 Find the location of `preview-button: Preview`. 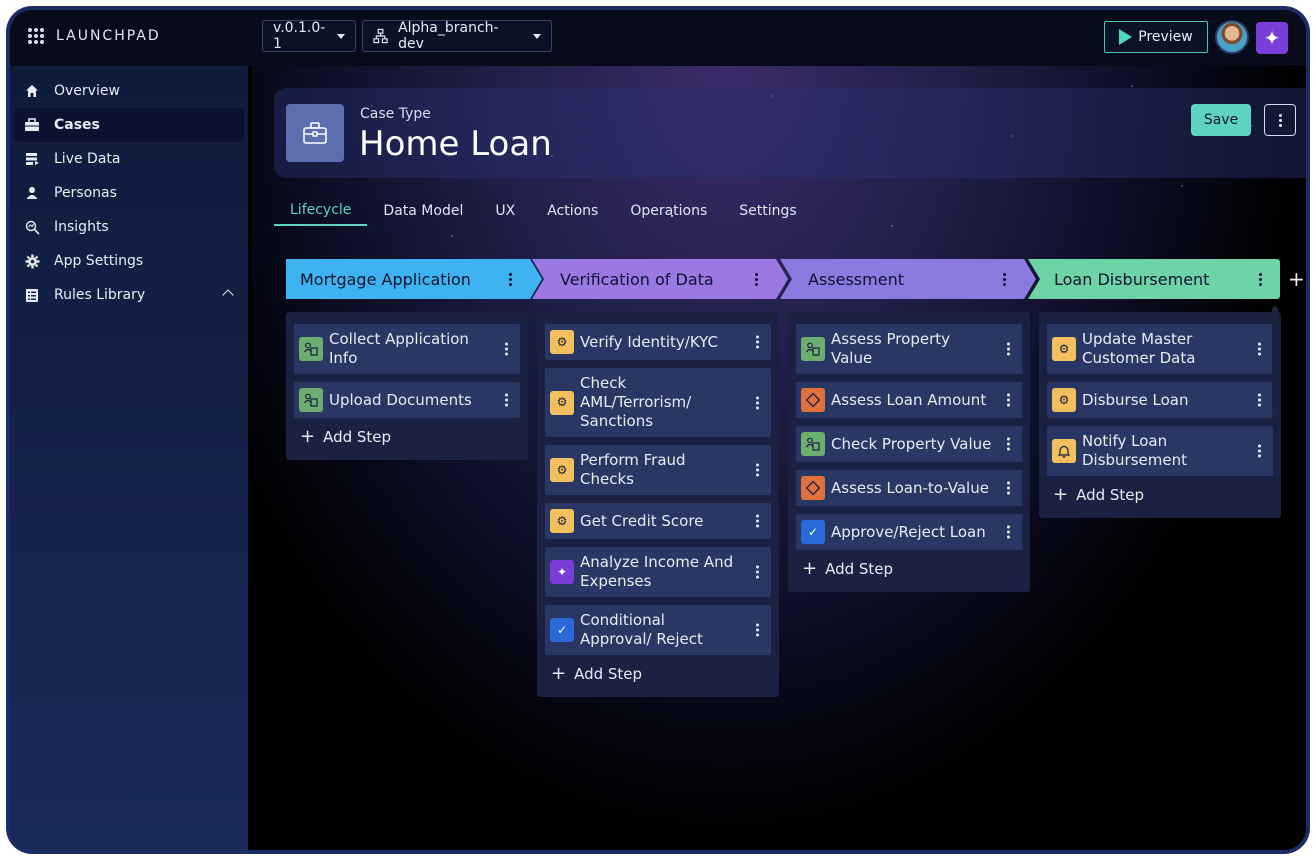

preview-button: Preview is located at coordinates (1156, 37).